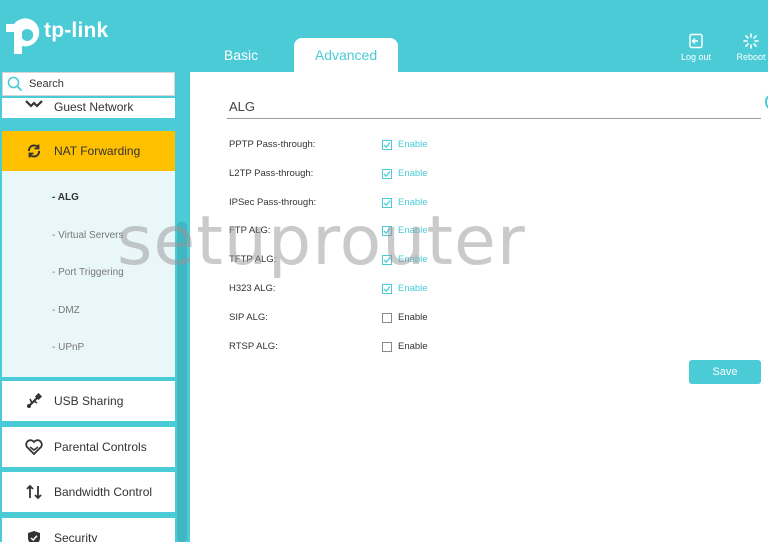 The image size is (768, 542). Describe the element at coordinates (379, 146) in the screenshot. I see `alg-row: PPTP Pass-through: Enable` at that location.